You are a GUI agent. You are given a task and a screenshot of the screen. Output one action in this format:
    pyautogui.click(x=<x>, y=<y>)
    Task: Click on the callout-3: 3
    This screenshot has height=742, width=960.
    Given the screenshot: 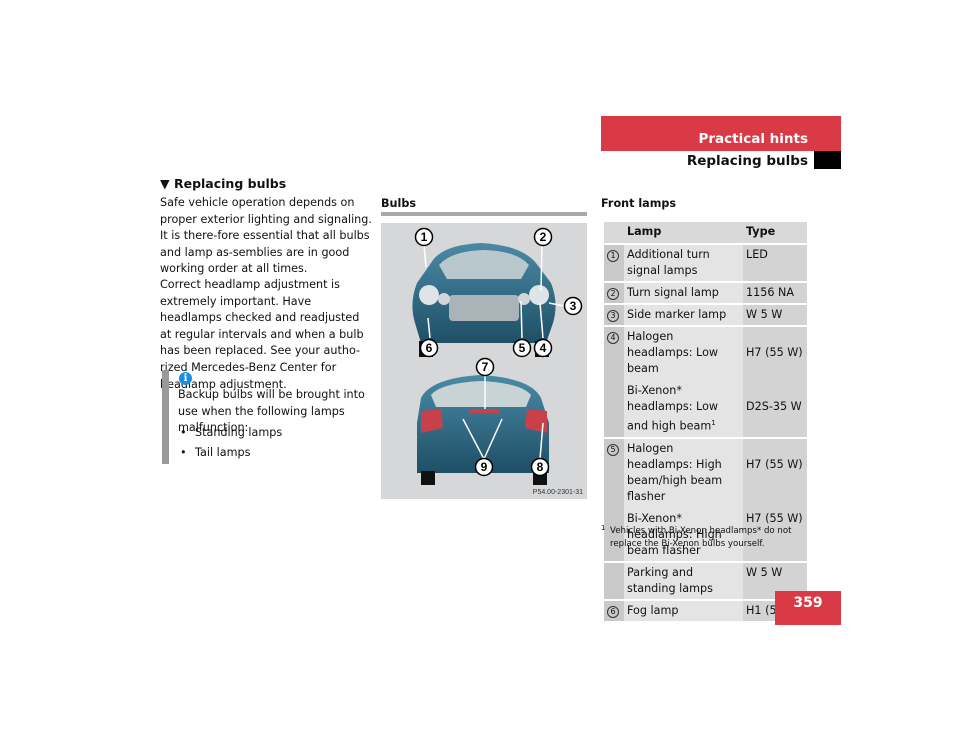 What is the action you would take?
    pyautogui.click(x=573, y=306)
    